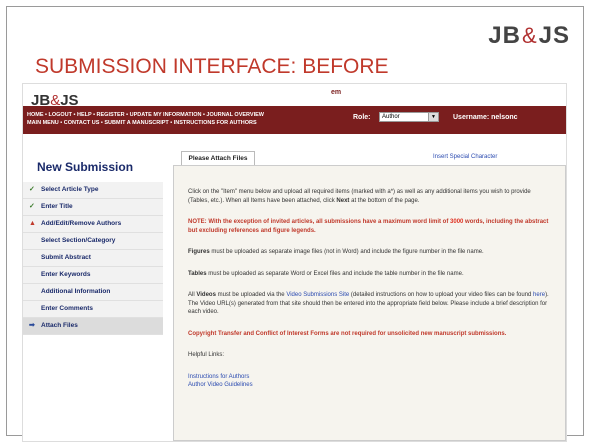 The height and width of the screenshot is (444, 592). Describe the element at coordinates (69, 100) in the screenshot. I see `small-logo-js: JS` at that location.